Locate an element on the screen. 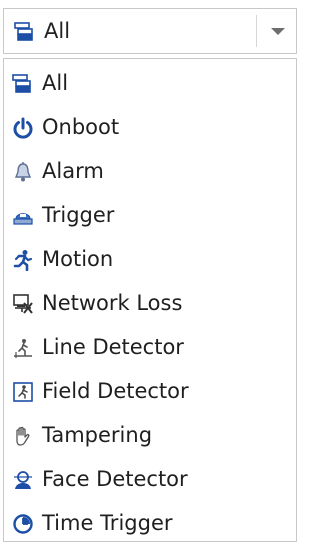 The width and height of the screenshot is (320, 547). option-label: Motion is located at coordinates (78, 259).